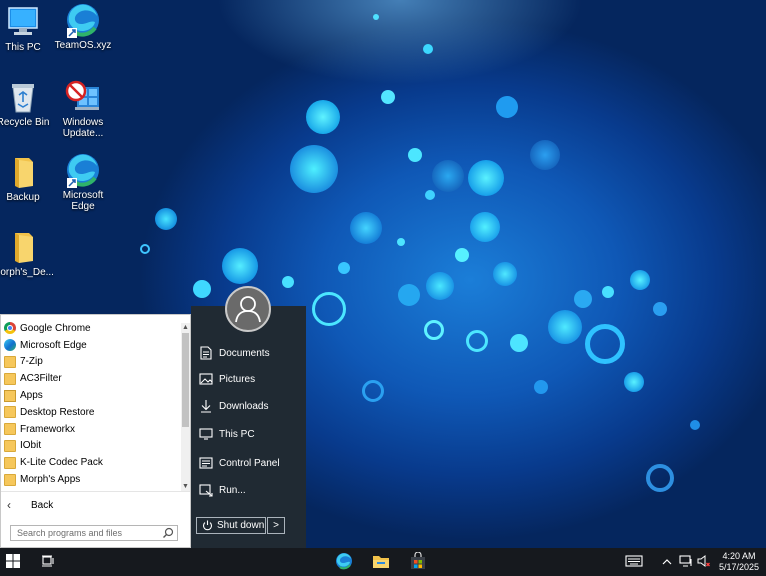  Describe the element at coordinates (91, 446) in the screenshot. I see `program-item: IObit` at that location.